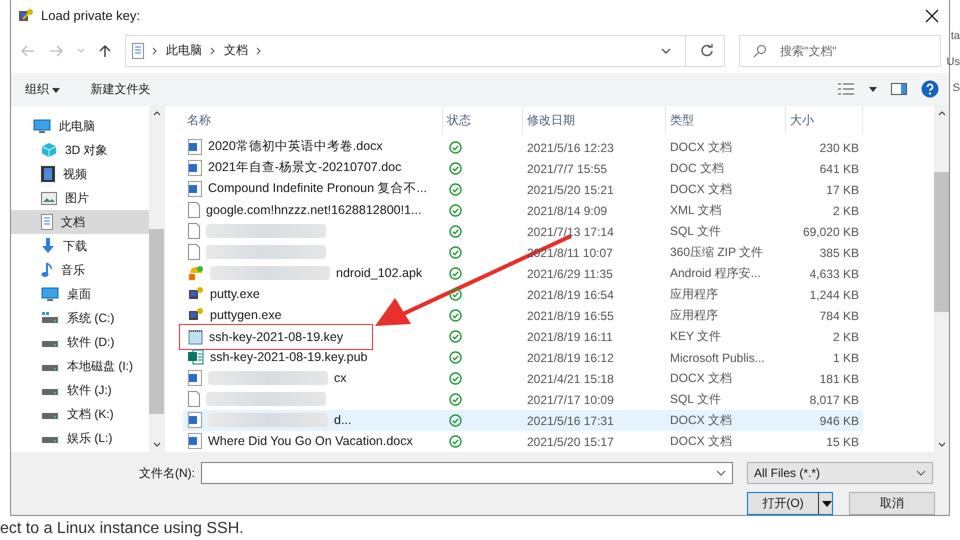  What do you see at coordinates (42, 89) in the screenshot?
I see `organize-menu-button: 组织` at bounding box center [42, 89].